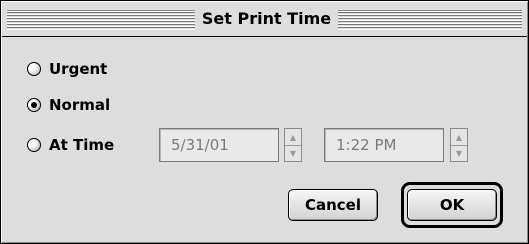 Image resolution: width=529 pixels, height=244 pixels. Describe the element at coordinates (333, 205) in the screenshot. I see `cancel-button: Cancel` at that location.